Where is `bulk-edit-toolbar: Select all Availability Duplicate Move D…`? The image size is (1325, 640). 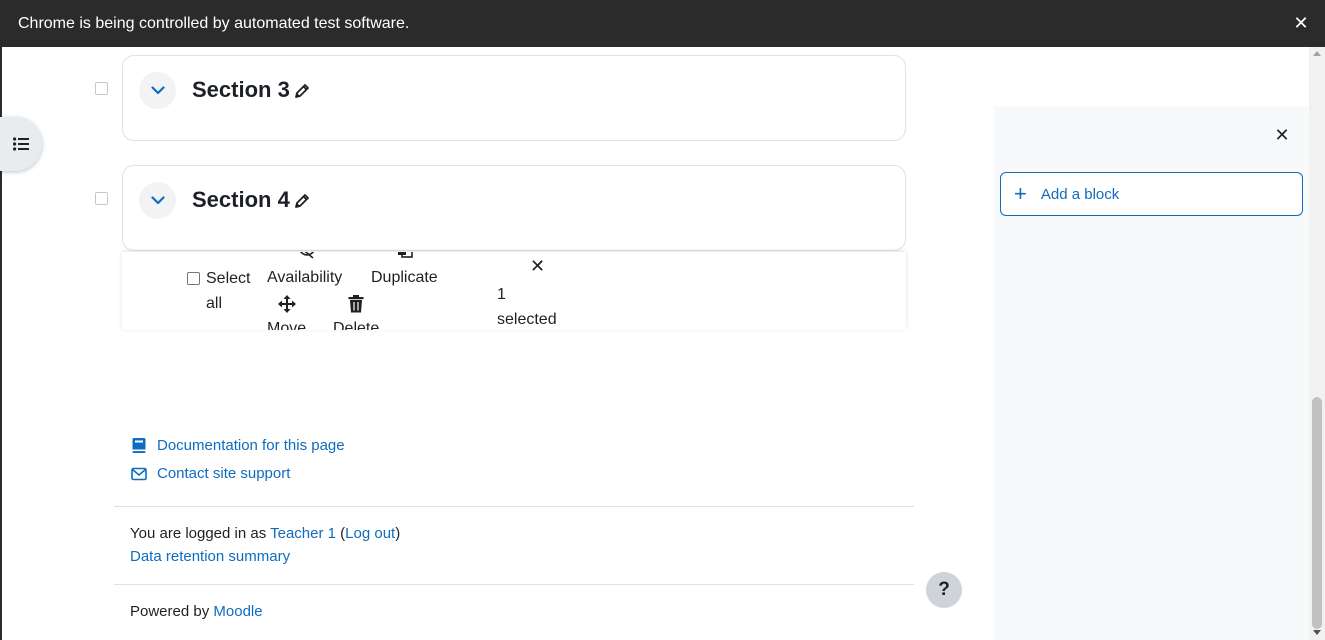 bulk-edit-toolbar: Select all Availability Duplicate Move D… is located at coordinates (514, 291).